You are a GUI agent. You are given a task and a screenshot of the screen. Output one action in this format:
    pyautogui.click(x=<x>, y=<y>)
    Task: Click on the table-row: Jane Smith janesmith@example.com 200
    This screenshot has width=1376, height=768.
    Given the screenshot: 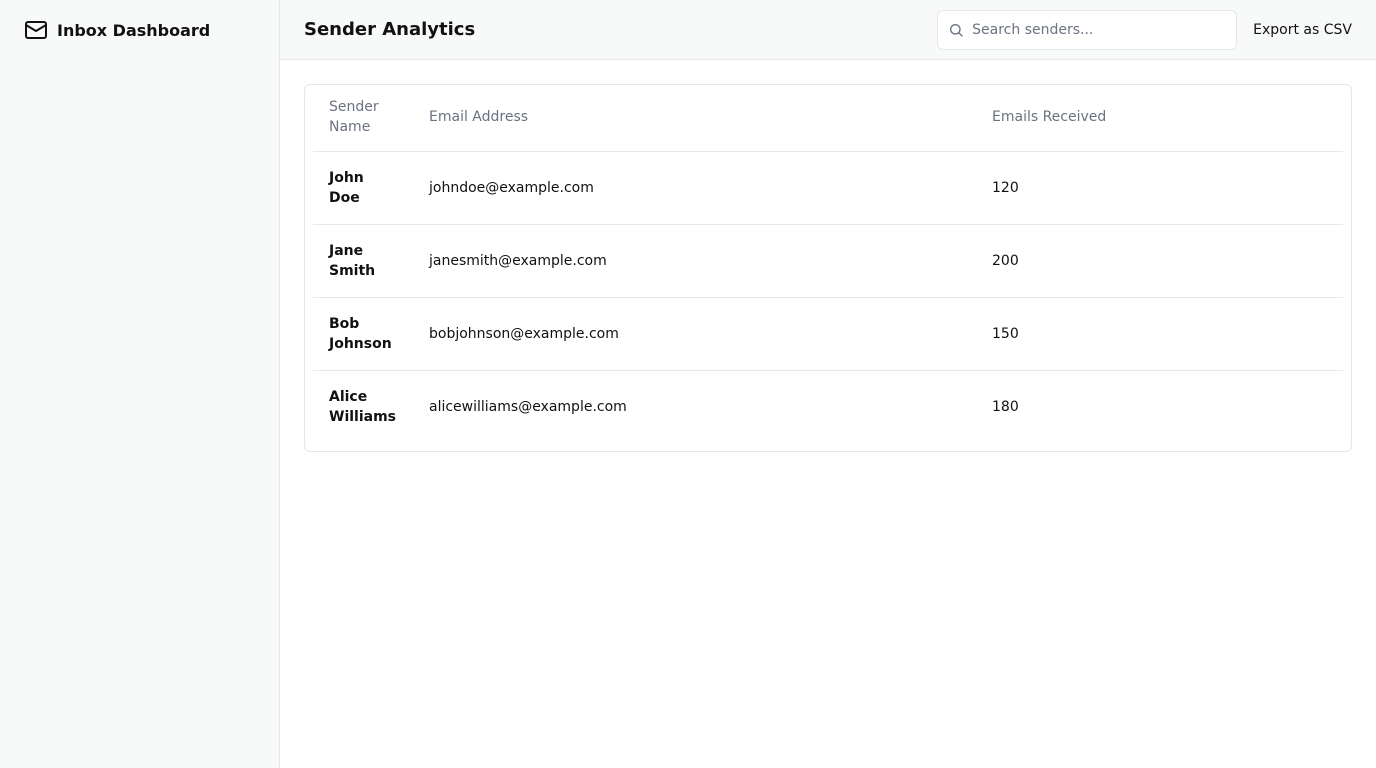 What is the action you would take?
    pyautogui.click(x=828, y=261)
    